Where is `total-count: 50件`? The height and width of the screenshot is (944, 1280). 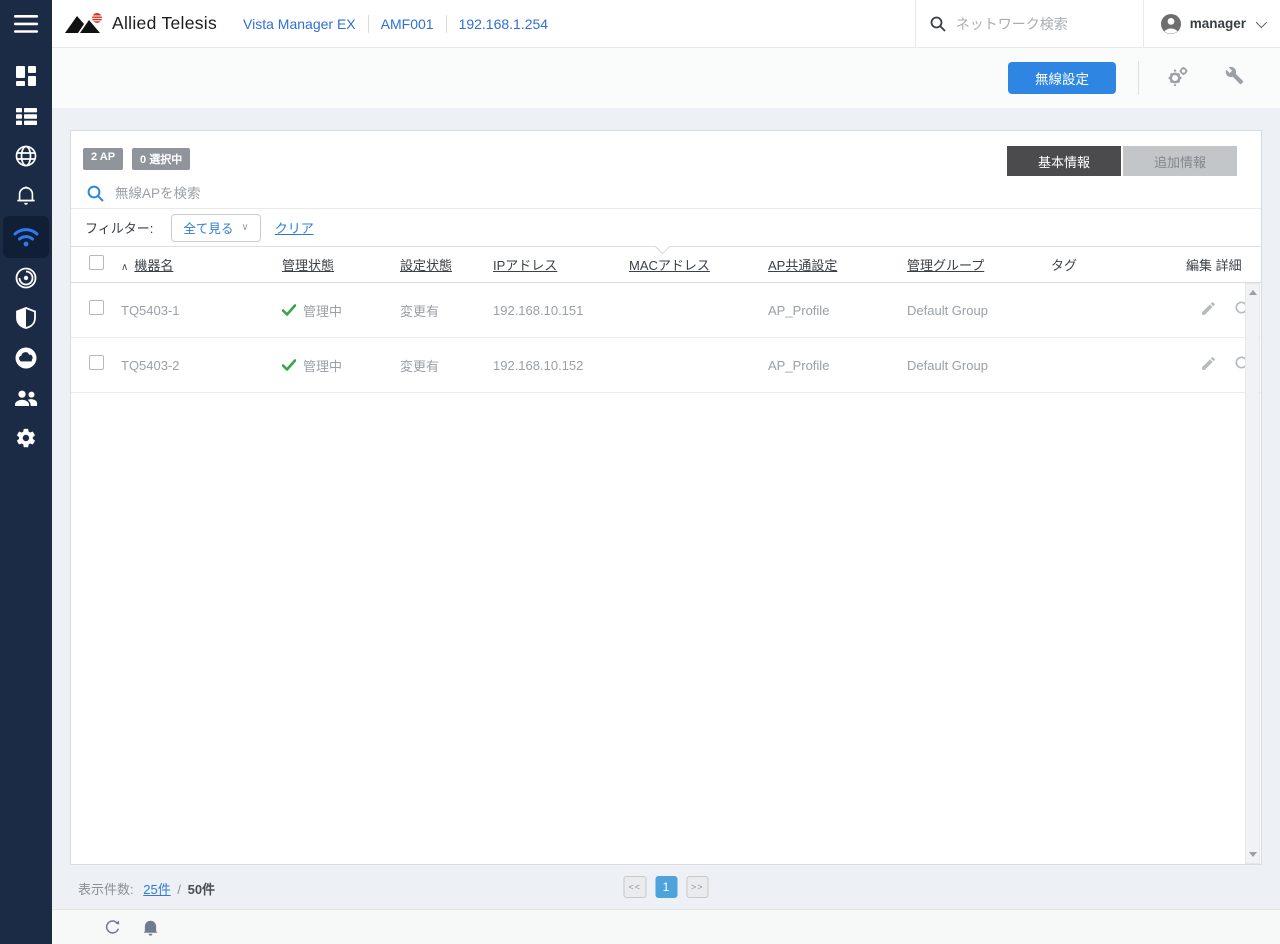 total-count: 50件 is located at coordinates (201, 889).